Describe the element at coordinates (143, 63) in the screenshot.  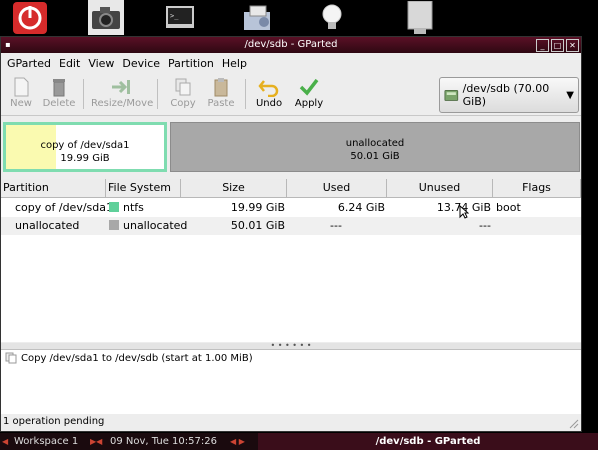
I see `menu-device: Device` at that location.